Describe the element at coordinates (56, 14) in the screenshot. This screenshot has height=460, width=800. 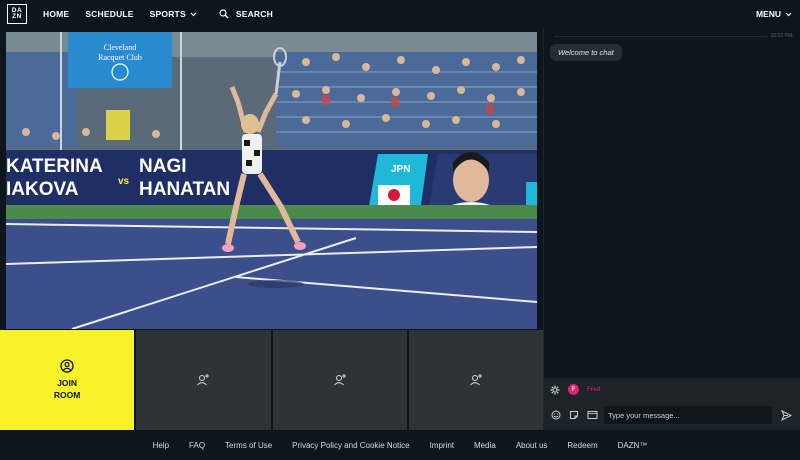
I see `nav-home: HOME` at that location.